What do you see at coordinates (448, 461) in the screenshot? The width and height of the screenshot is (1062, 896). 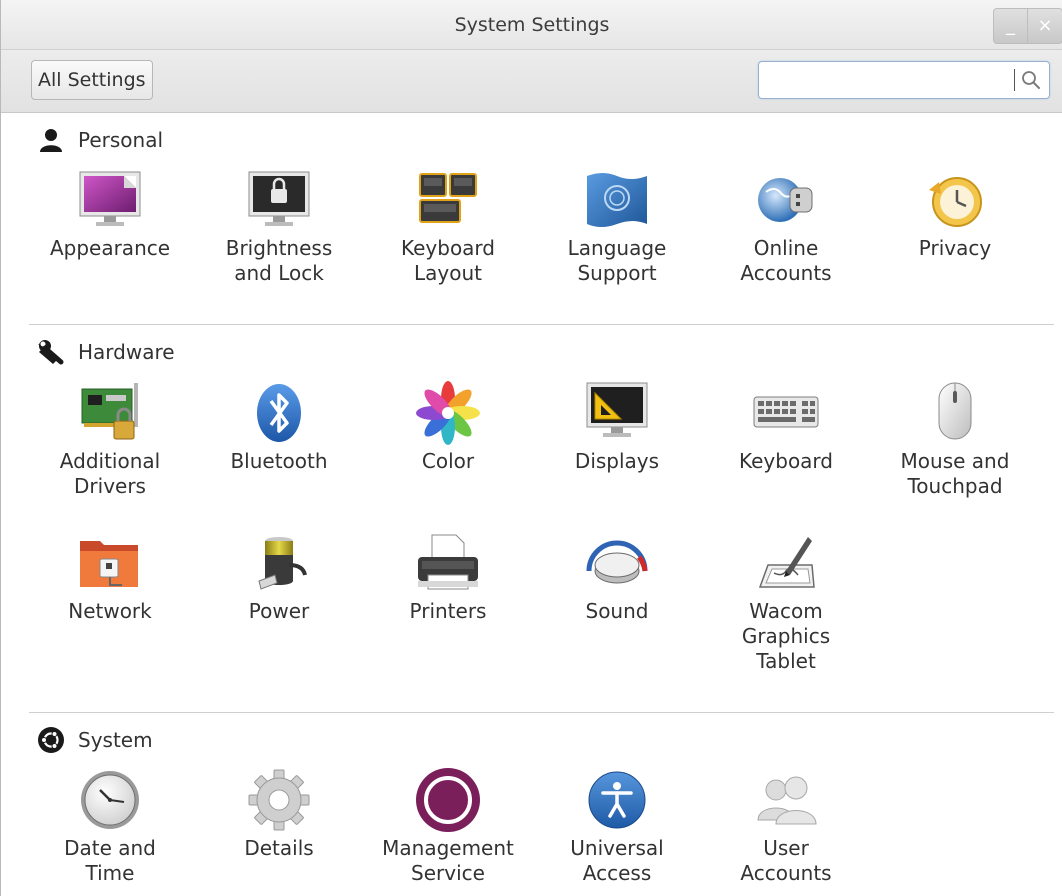 I see `item-color-label: Color` at bounding box center [448, 461].